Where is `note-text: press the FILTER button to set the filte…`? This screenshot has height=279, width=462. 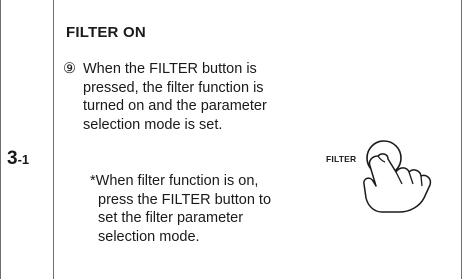 note-text: press the FILTER button to set the filte… is located at coordinates (185, 218).